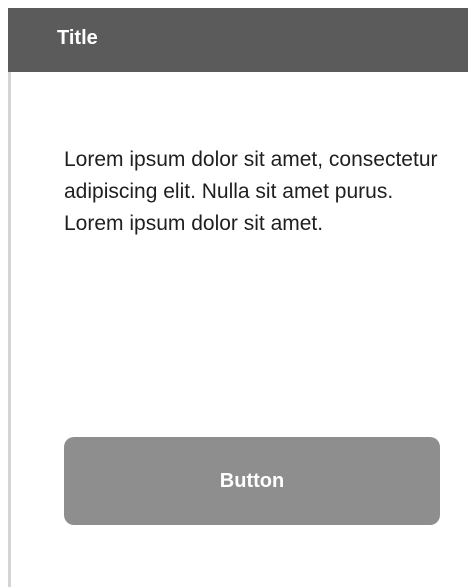 This screenshot has width=468, height=587. I want to click on card-action-button: Button, so click(252, 481).